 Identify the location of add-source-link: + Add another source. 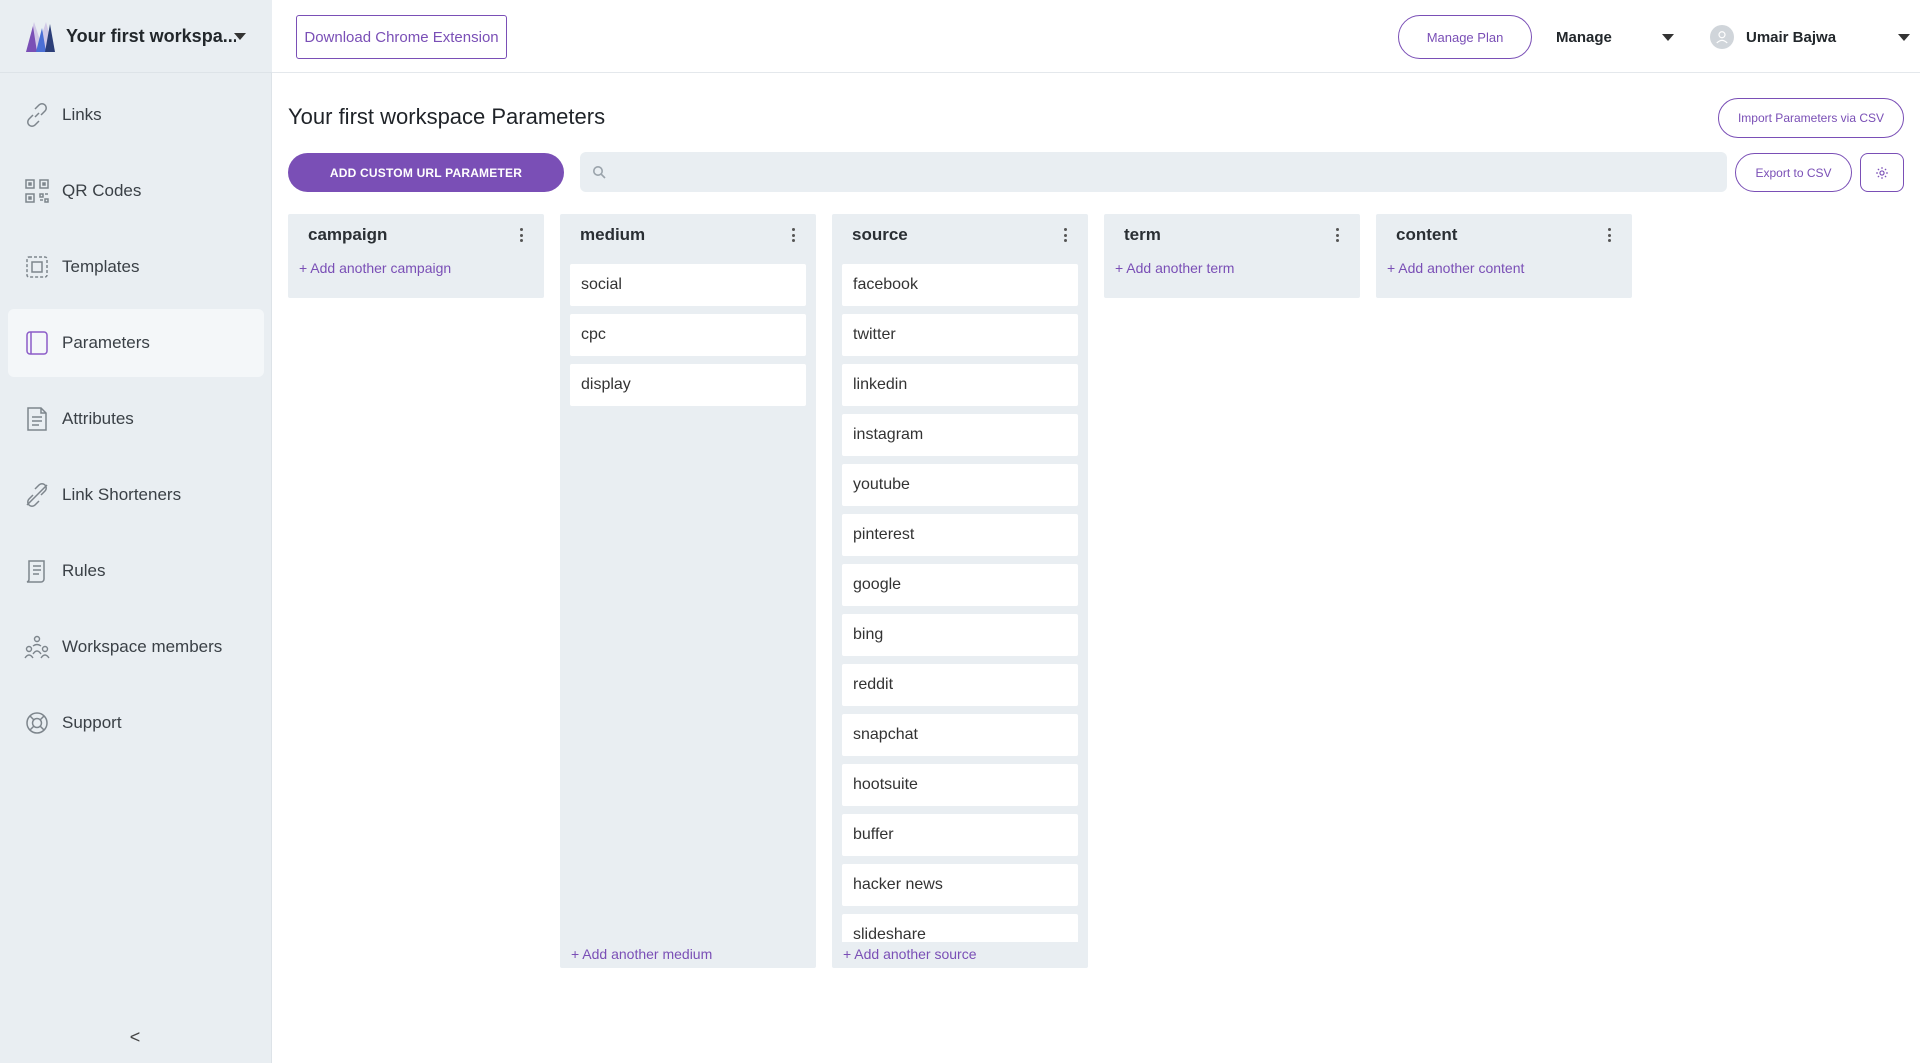
(960, 954).